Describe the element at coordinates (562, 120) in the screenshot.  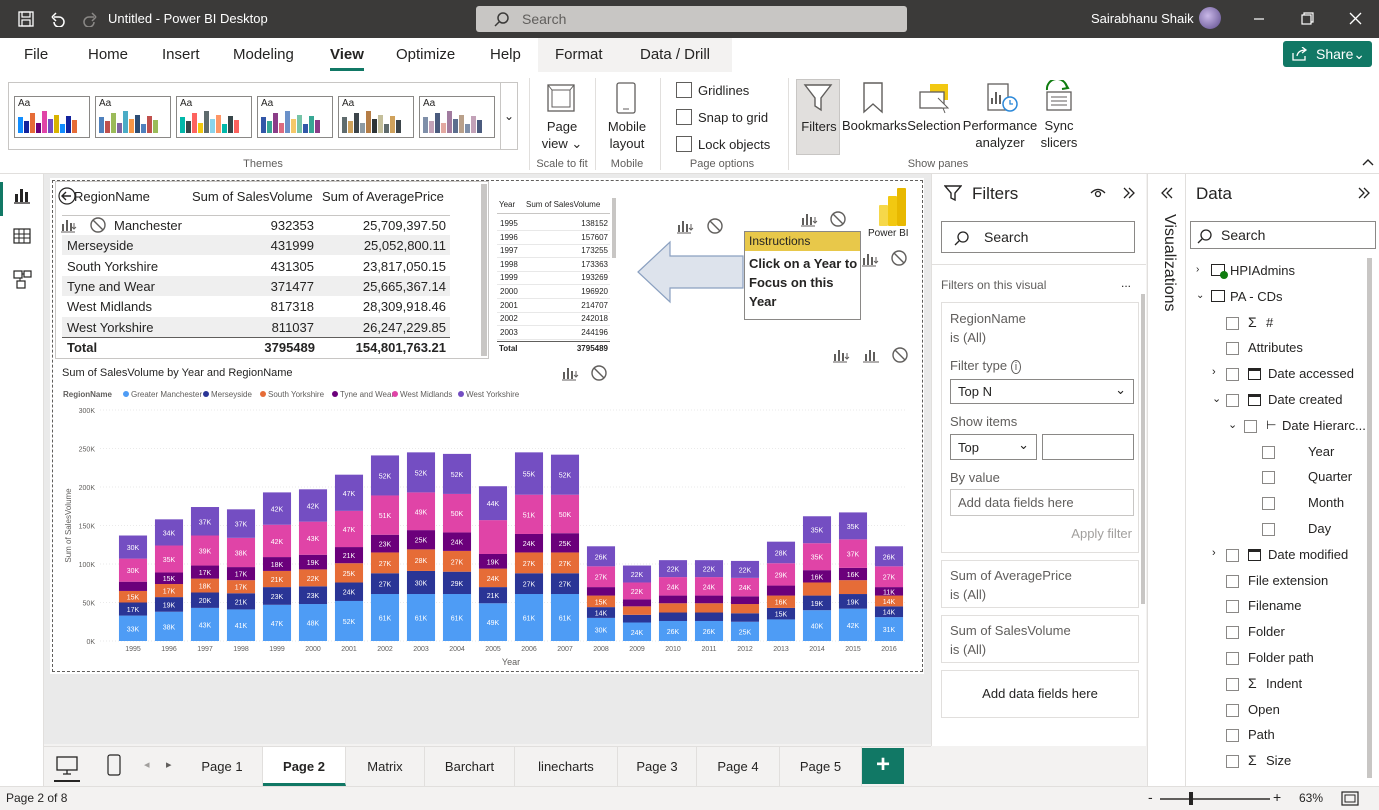
I see `page-view-button: Page view ⌄` at that location.